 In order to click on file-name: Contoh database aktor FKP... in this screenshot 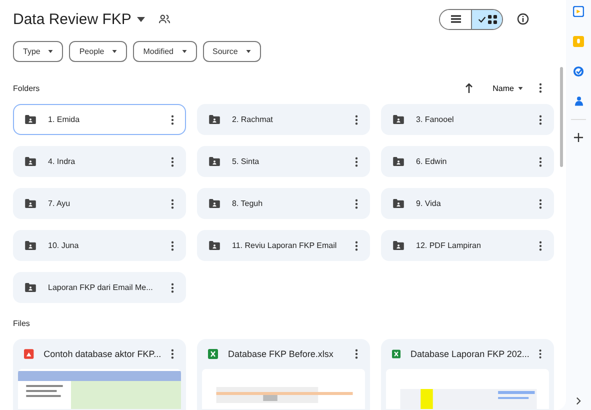, I will do `click(103, 354)`.